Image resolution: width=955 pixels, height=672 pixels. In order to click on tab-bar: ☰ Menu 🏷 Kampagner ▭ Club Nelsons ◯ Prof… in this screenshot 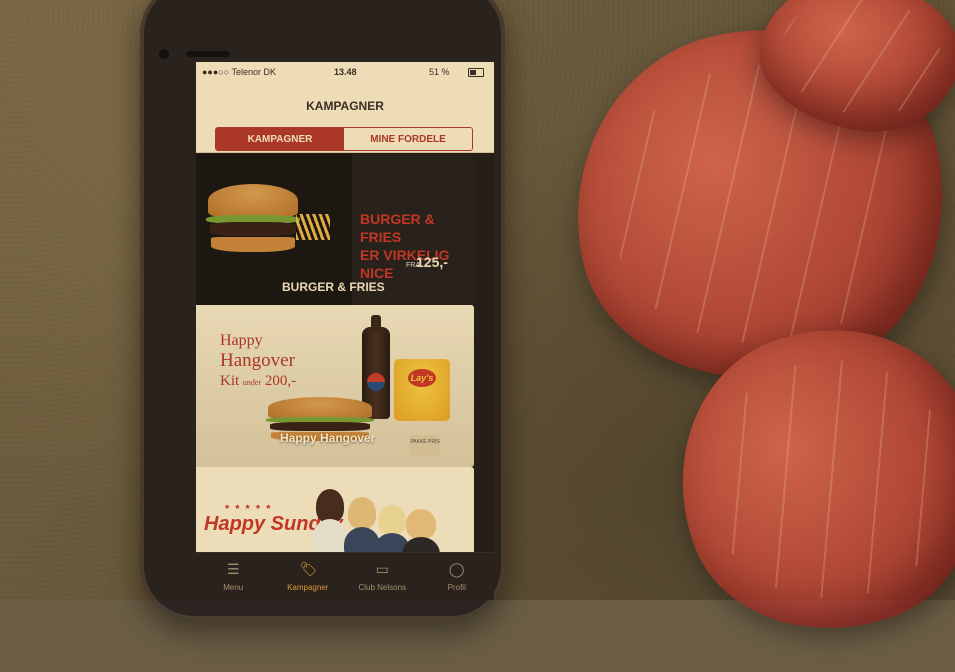, I will do `click(345, 576)`.